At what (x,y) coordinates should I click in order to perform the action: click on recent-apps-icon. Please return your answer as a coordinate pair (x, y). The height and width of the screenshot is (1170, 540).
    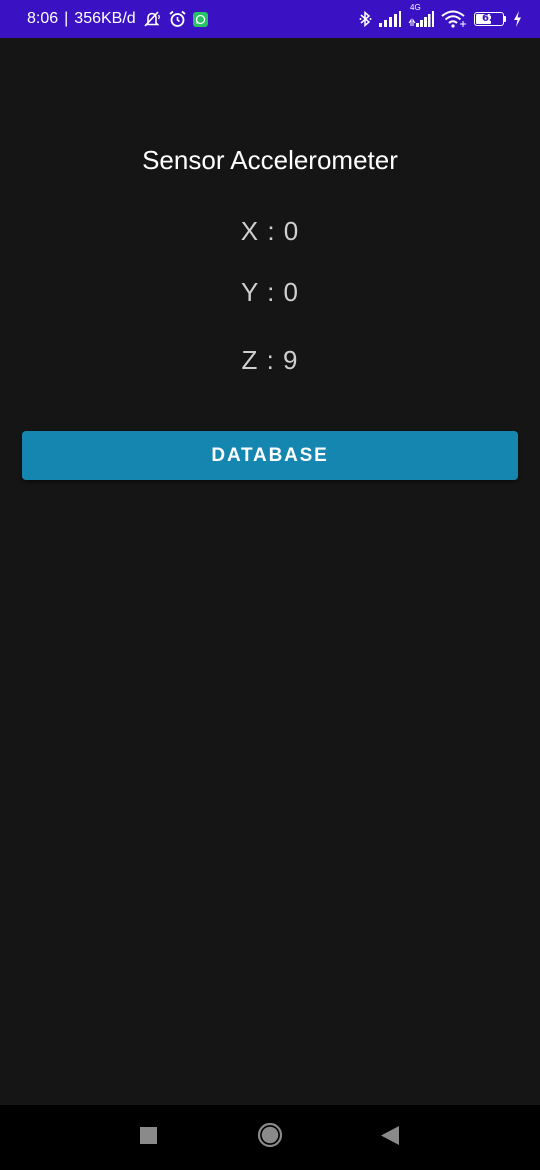
    Looking at the image, I should click on (148, 1137).